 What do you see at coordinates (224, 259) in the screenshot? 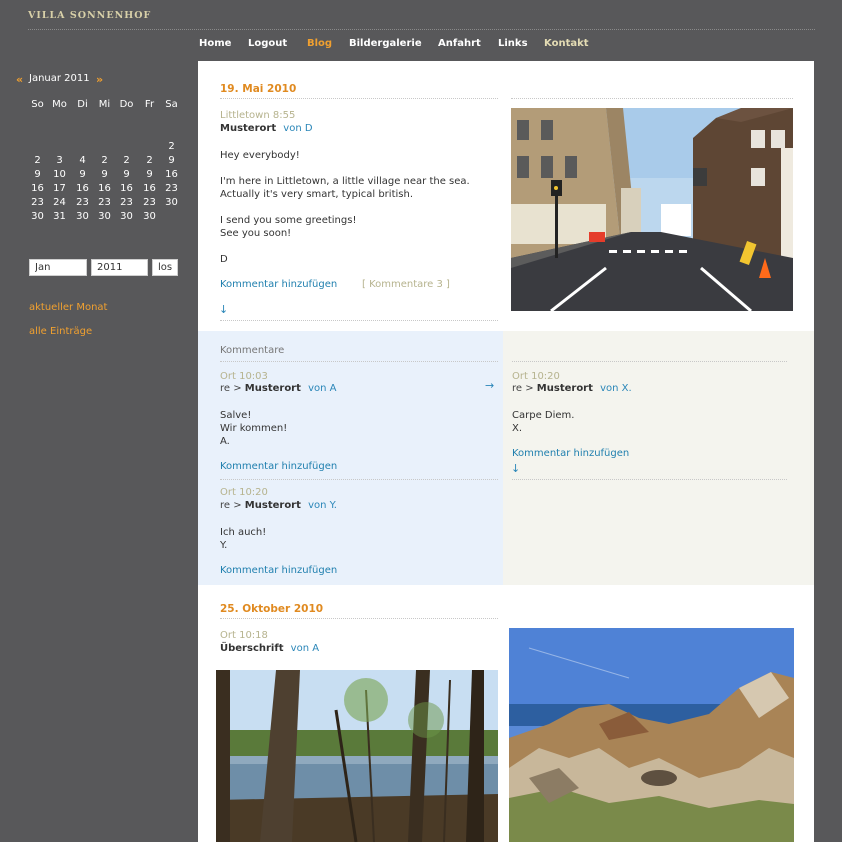
I see `post-signature: D` at bounding box center [224, 259].